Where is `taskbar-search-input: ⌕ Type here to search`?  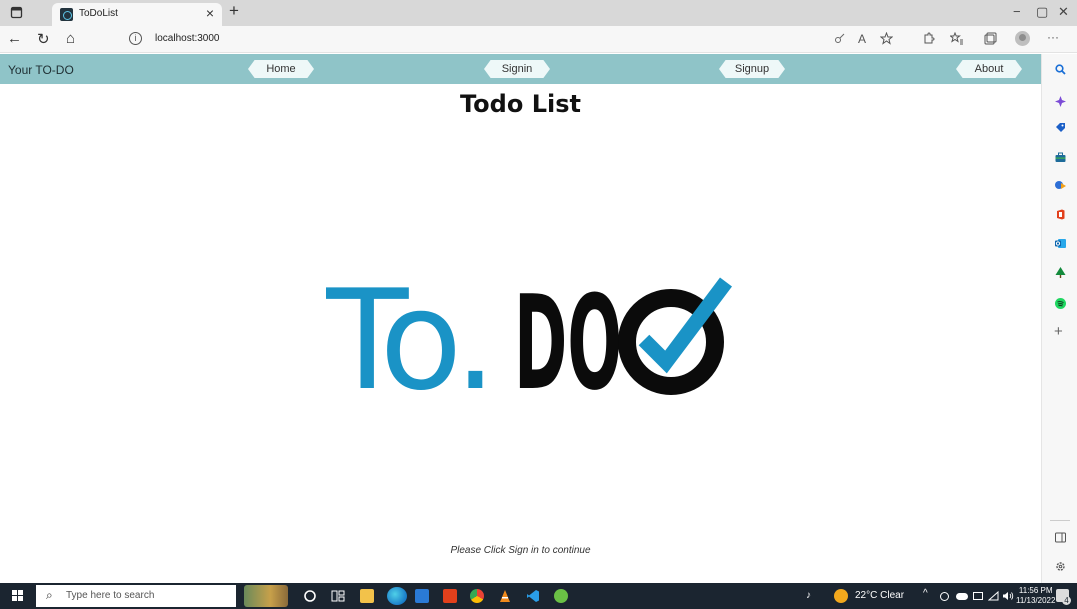 taskbar-search-input: ⌕ Type here to search is located at coordinates (136, 596).